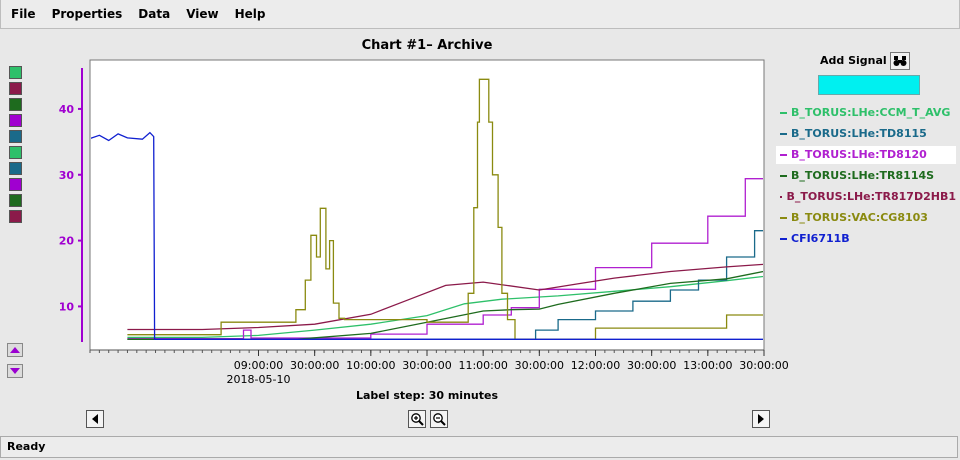 The image size is (960, 460). Describe the element at coordinates (859, 154) in the screenshot. I see `legend-label: B_TORUS:LHe:TD8120` at that location.